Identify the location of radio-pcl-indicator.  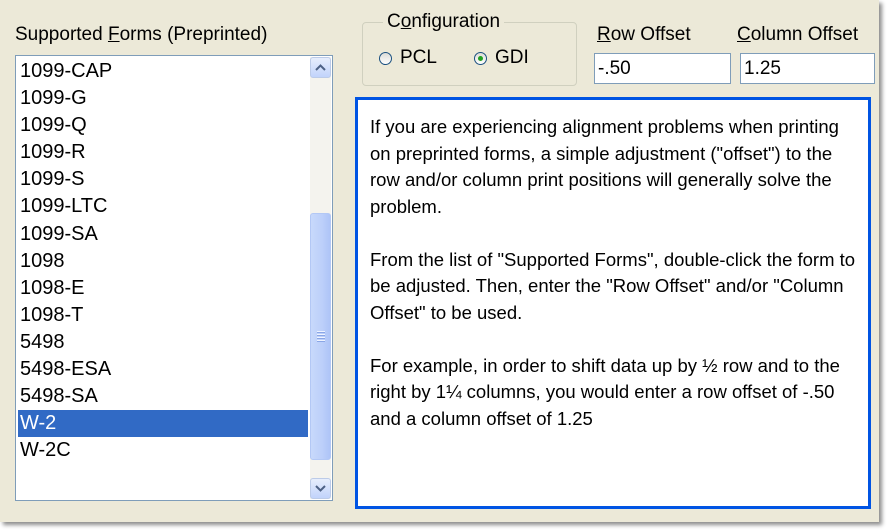
(385, 58).